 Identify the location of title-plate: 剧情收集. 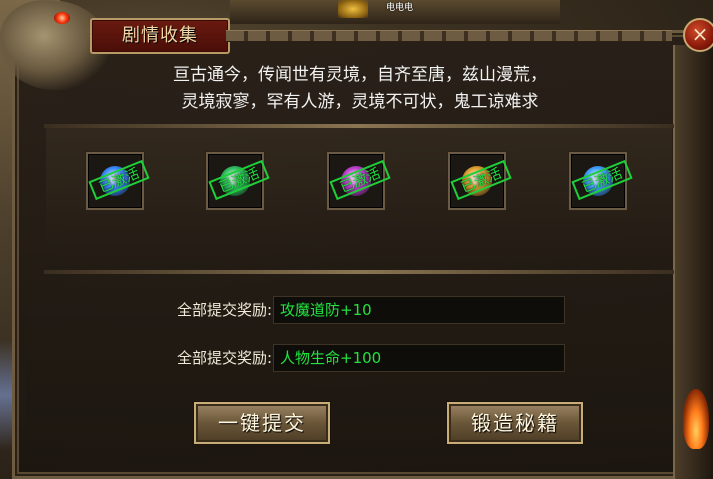
(160, 36).